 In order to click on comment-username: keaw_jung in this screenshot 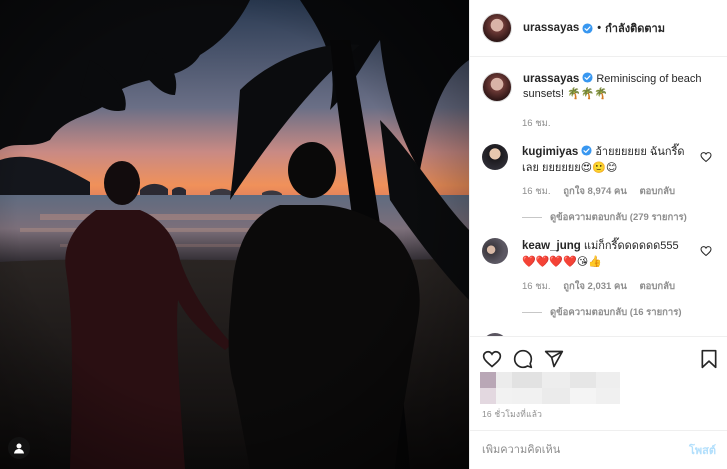, I will do `click(551, 246)`.